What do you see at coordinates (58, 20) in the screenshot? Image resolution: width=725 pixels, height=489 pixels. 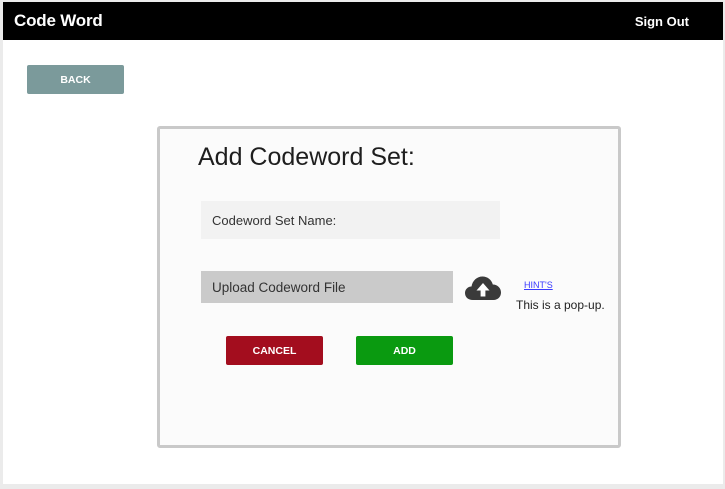 I see `app-title: Code Word` at bounding box center [58, 20].